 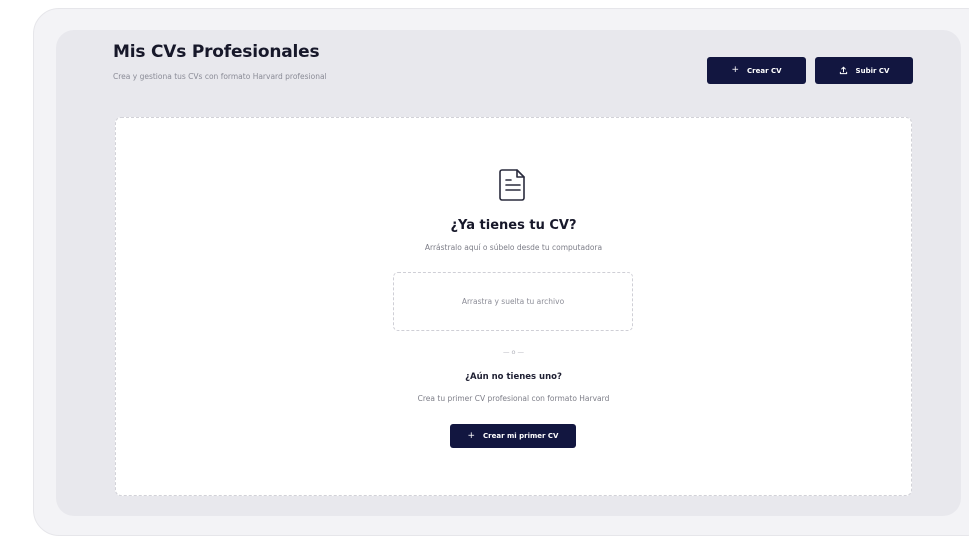 I want to click on empty-state-title: ¿Ya tienes tu CV?, so click(x=513, y=225).